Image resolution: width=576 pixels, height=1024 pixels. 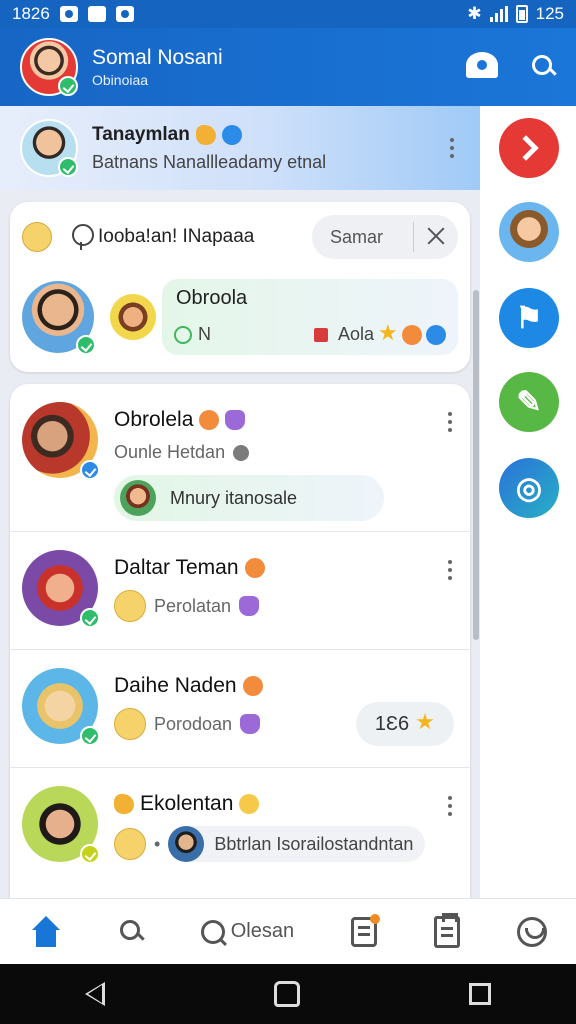 I want to click on unread-count: 1Ɛ6, so click(x=392, y=723).